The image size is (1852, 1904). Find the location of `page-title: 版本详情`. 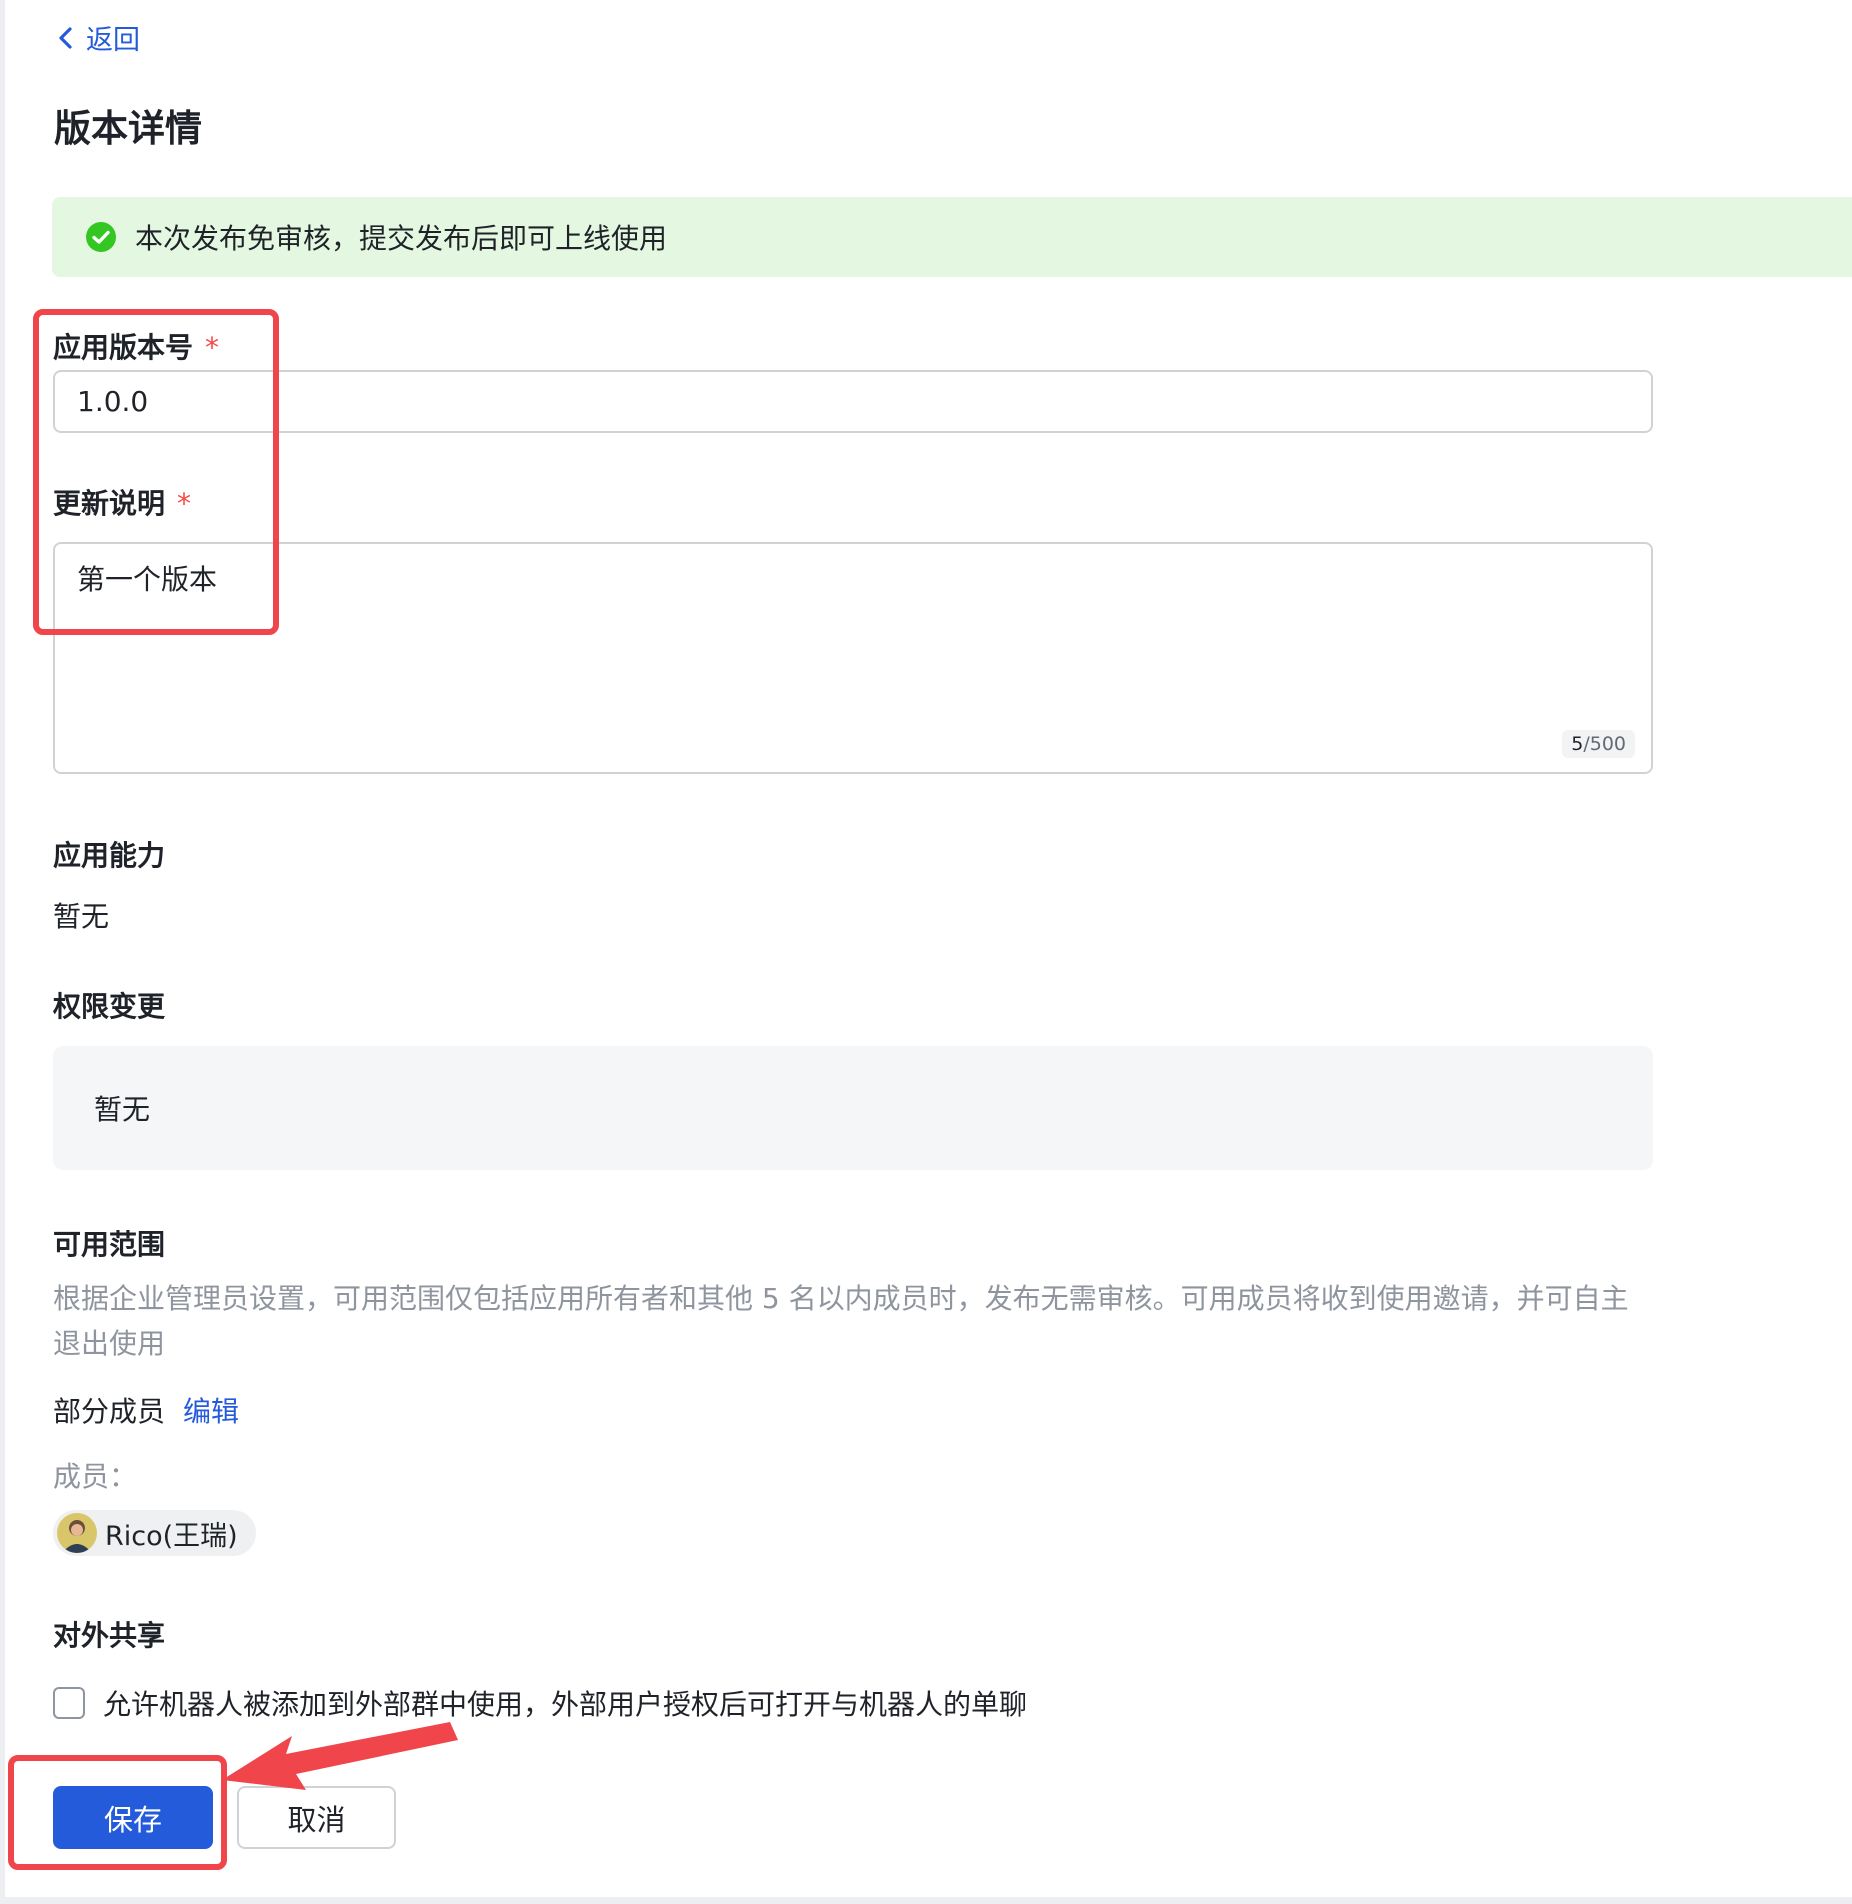

page-title: 版本详情 is located at coordinates (128, 128).